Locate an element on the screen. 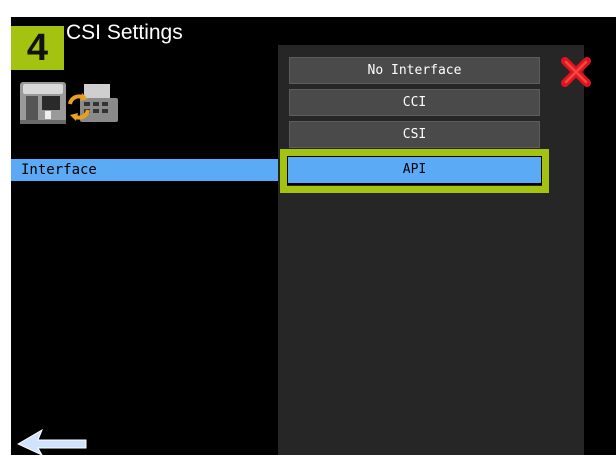  option-cci-button: CCI is located at coordinates (414, 102).